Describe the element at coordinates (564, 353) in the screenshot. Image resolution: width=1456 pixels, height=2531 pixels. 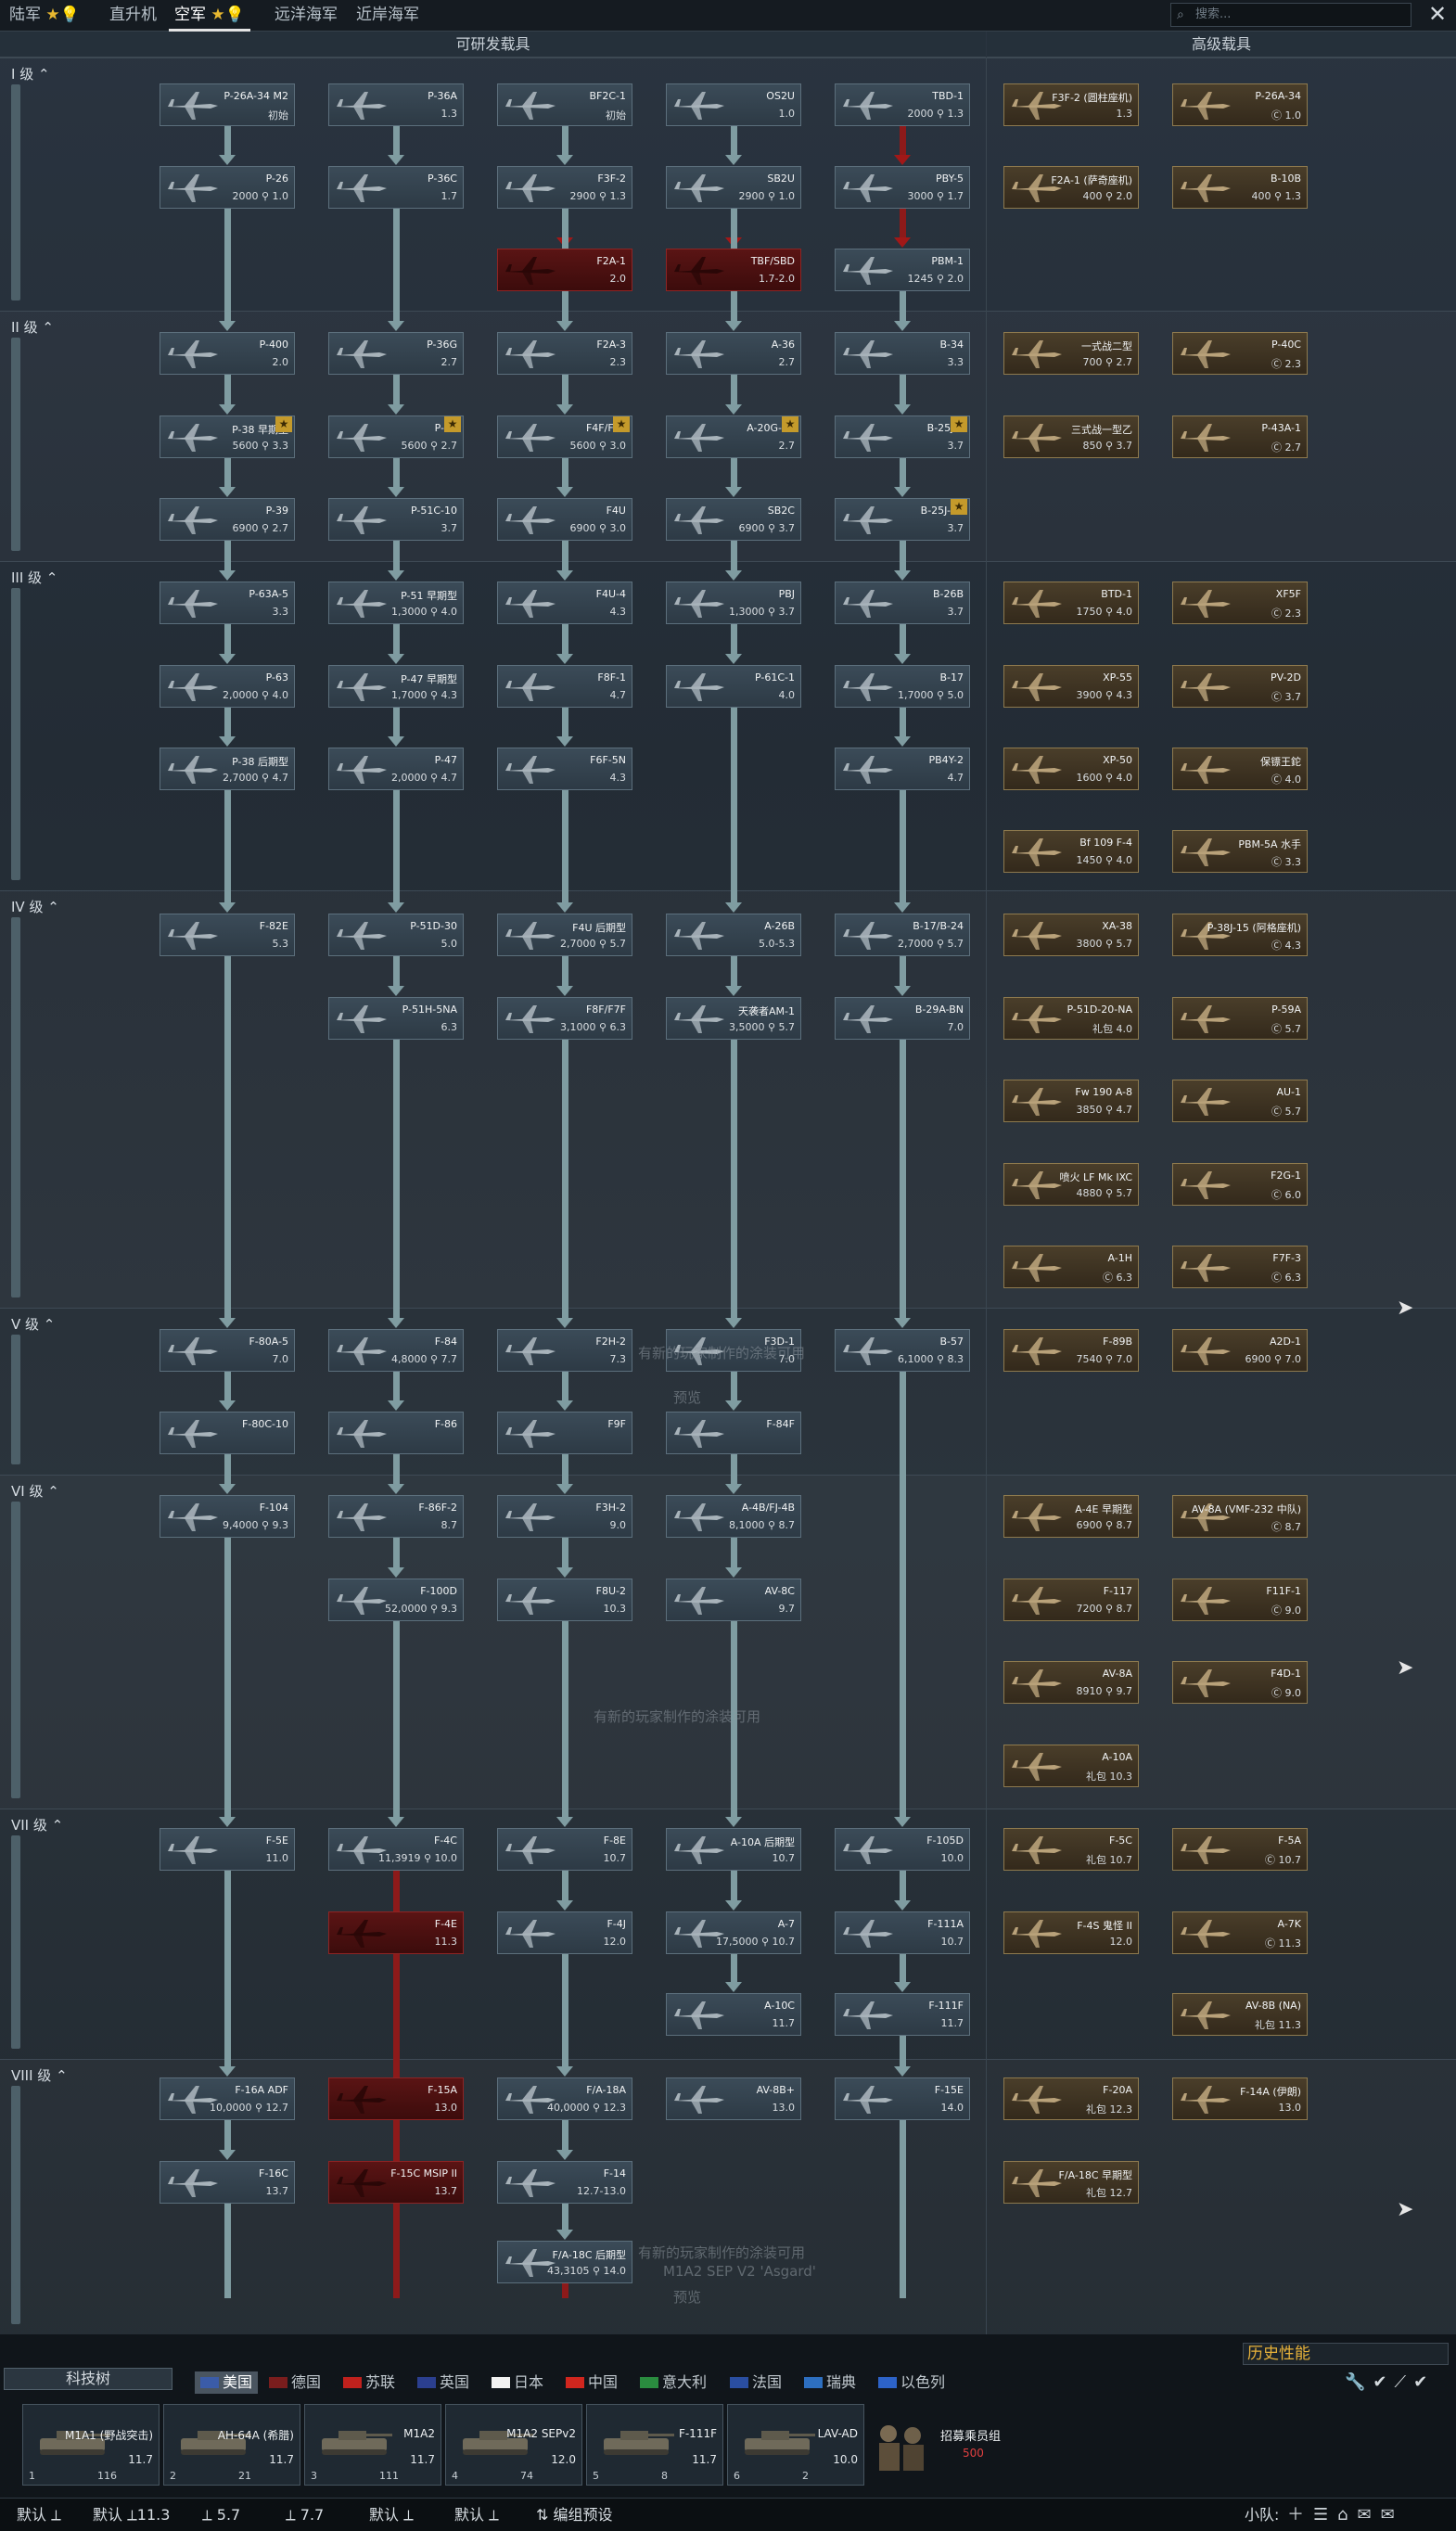
I see `vehicle-card: F2A-3 2.3` at that location.